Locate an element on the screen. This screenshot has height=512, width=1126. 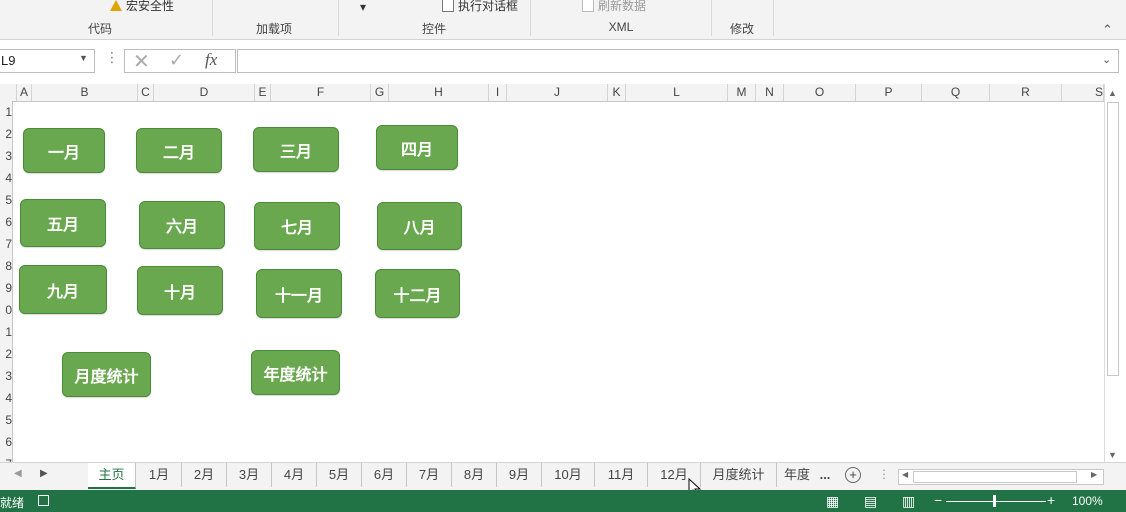
check-icon: ✓ is located at coordinates (176, 60).